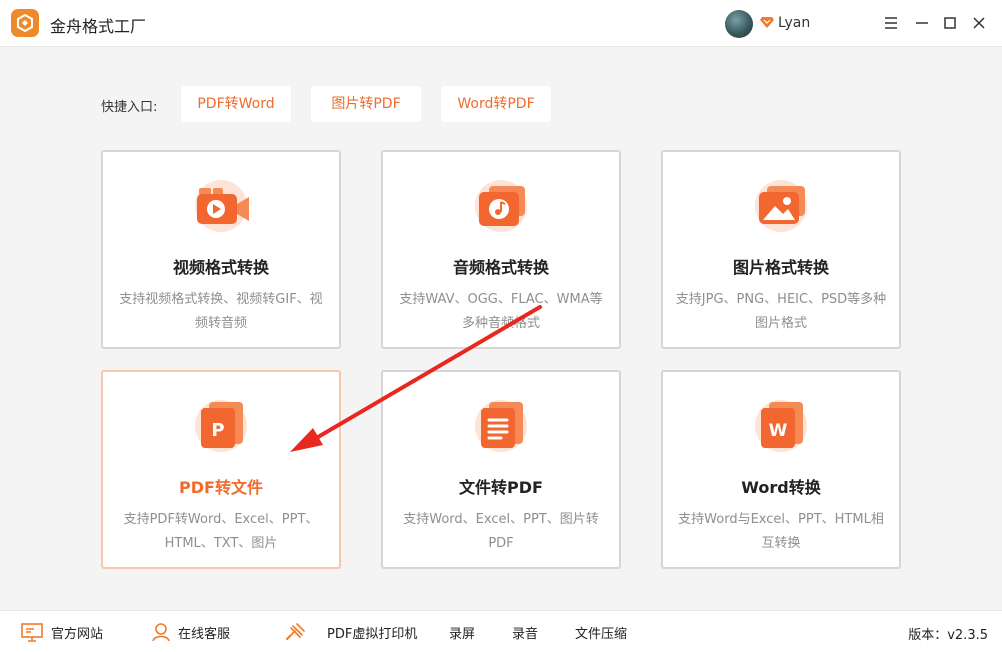 The width and height of the screenshot is (1002, 652). I want to click on quick-entry-label: 快捷入口:, so click(129, 107).